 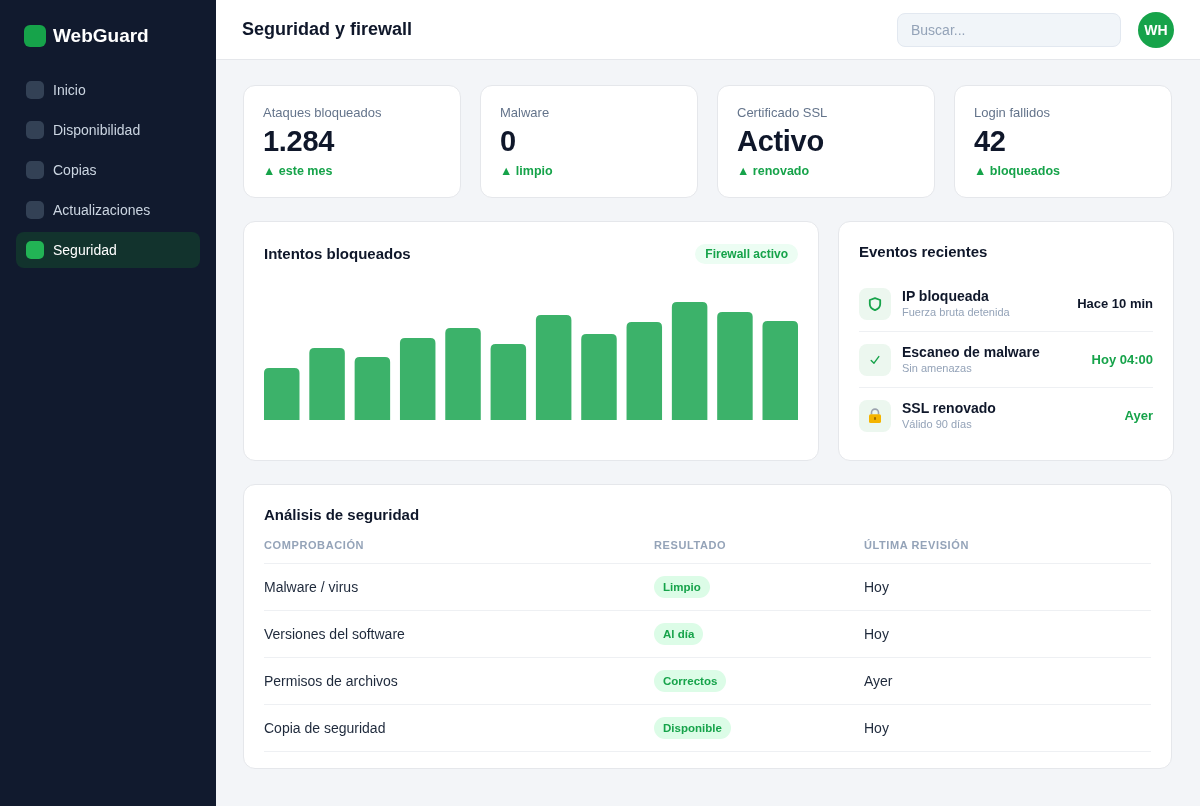 What do you see at coordinates (527, 171) in the screenshot?
I see `stat-change: ▲ limpio` at bounding box center [527, 171].